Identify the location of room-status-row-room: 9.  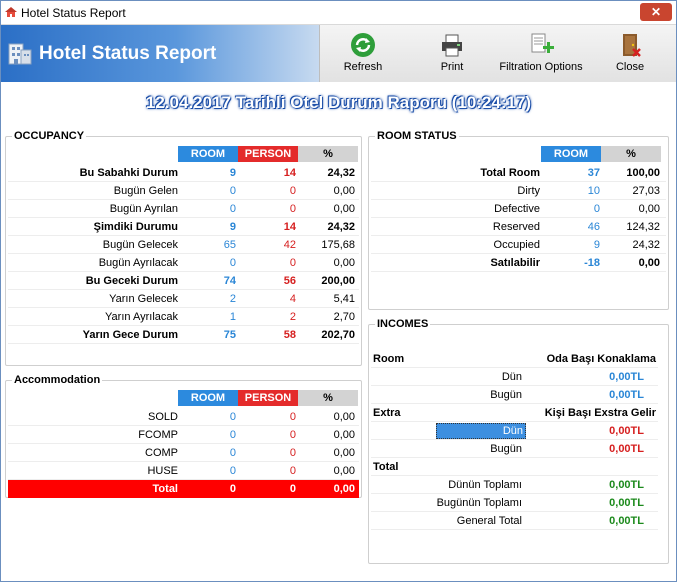
(596, 245).